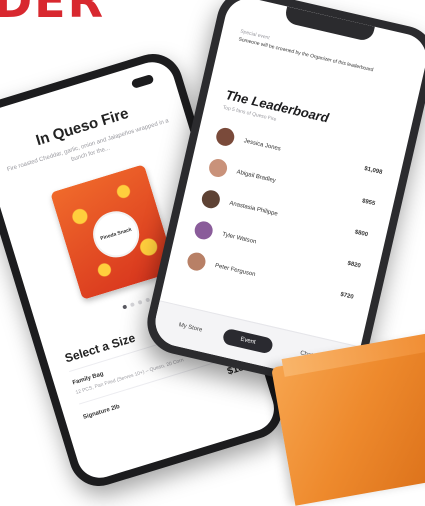  What do you see at coordinates (102, 412) in the screenshot?
I see `size-option-signature: Signature 2lb` at bounding box center [102, 412].